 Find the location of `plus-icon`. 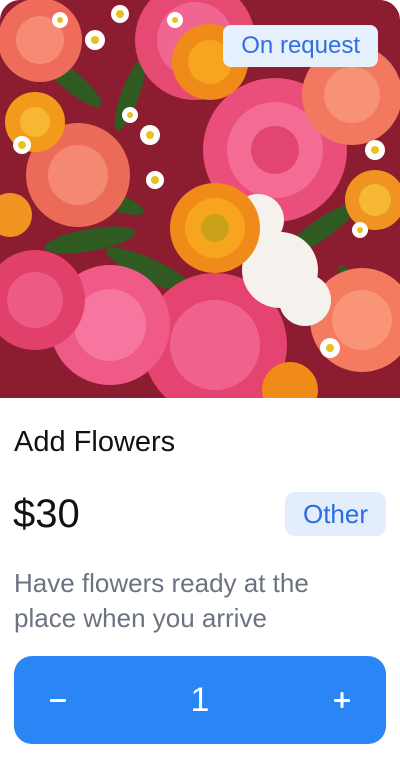

plus-icon is located at coordinates (342, 700).